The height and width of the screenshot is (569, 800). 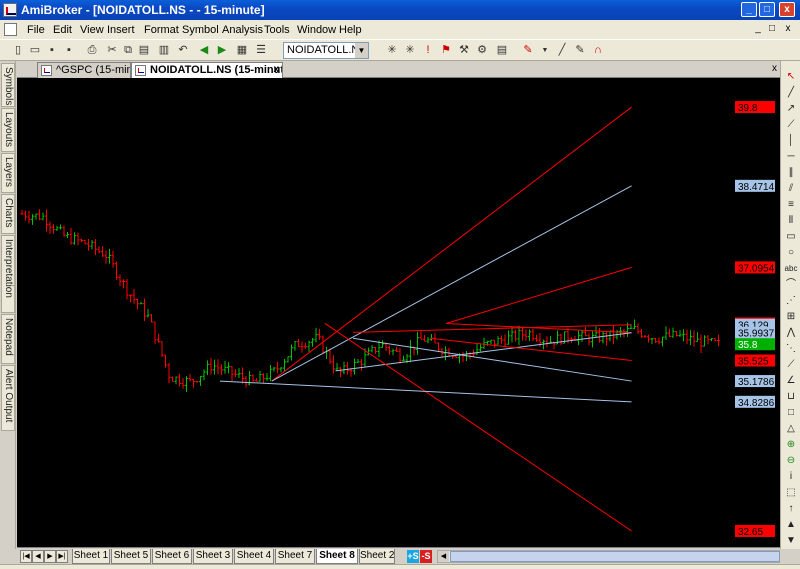 I want to click on mdi-close-button: x, so click(x=788, y=29).